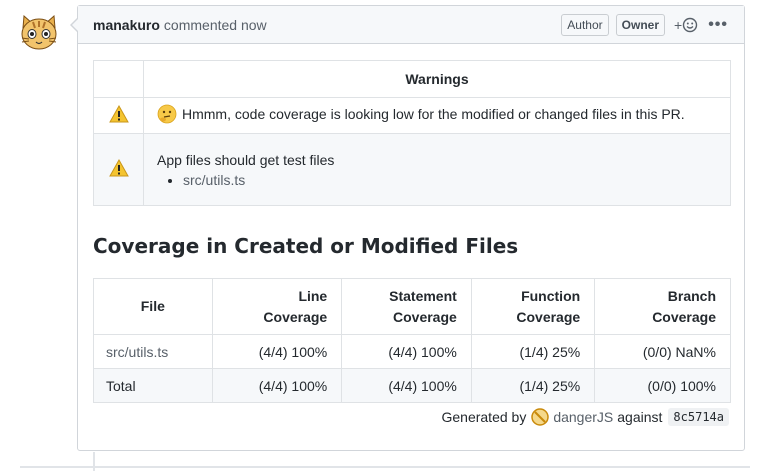 Image resolution: width=763 pixels, height=471 pixels. I want to click on against-label: against, so click(640, 417).